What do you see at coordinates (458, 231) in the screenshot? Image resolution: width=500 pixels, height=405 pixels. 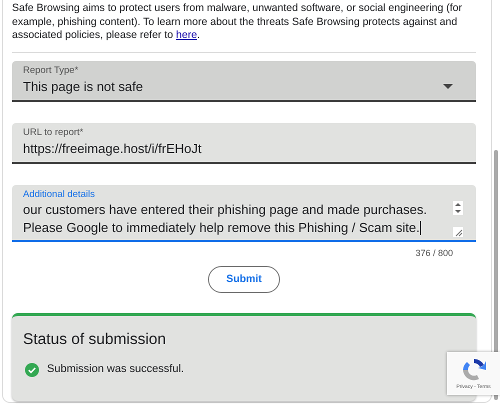 I see `resize-handle-icon` at bounding box center [458, 231].